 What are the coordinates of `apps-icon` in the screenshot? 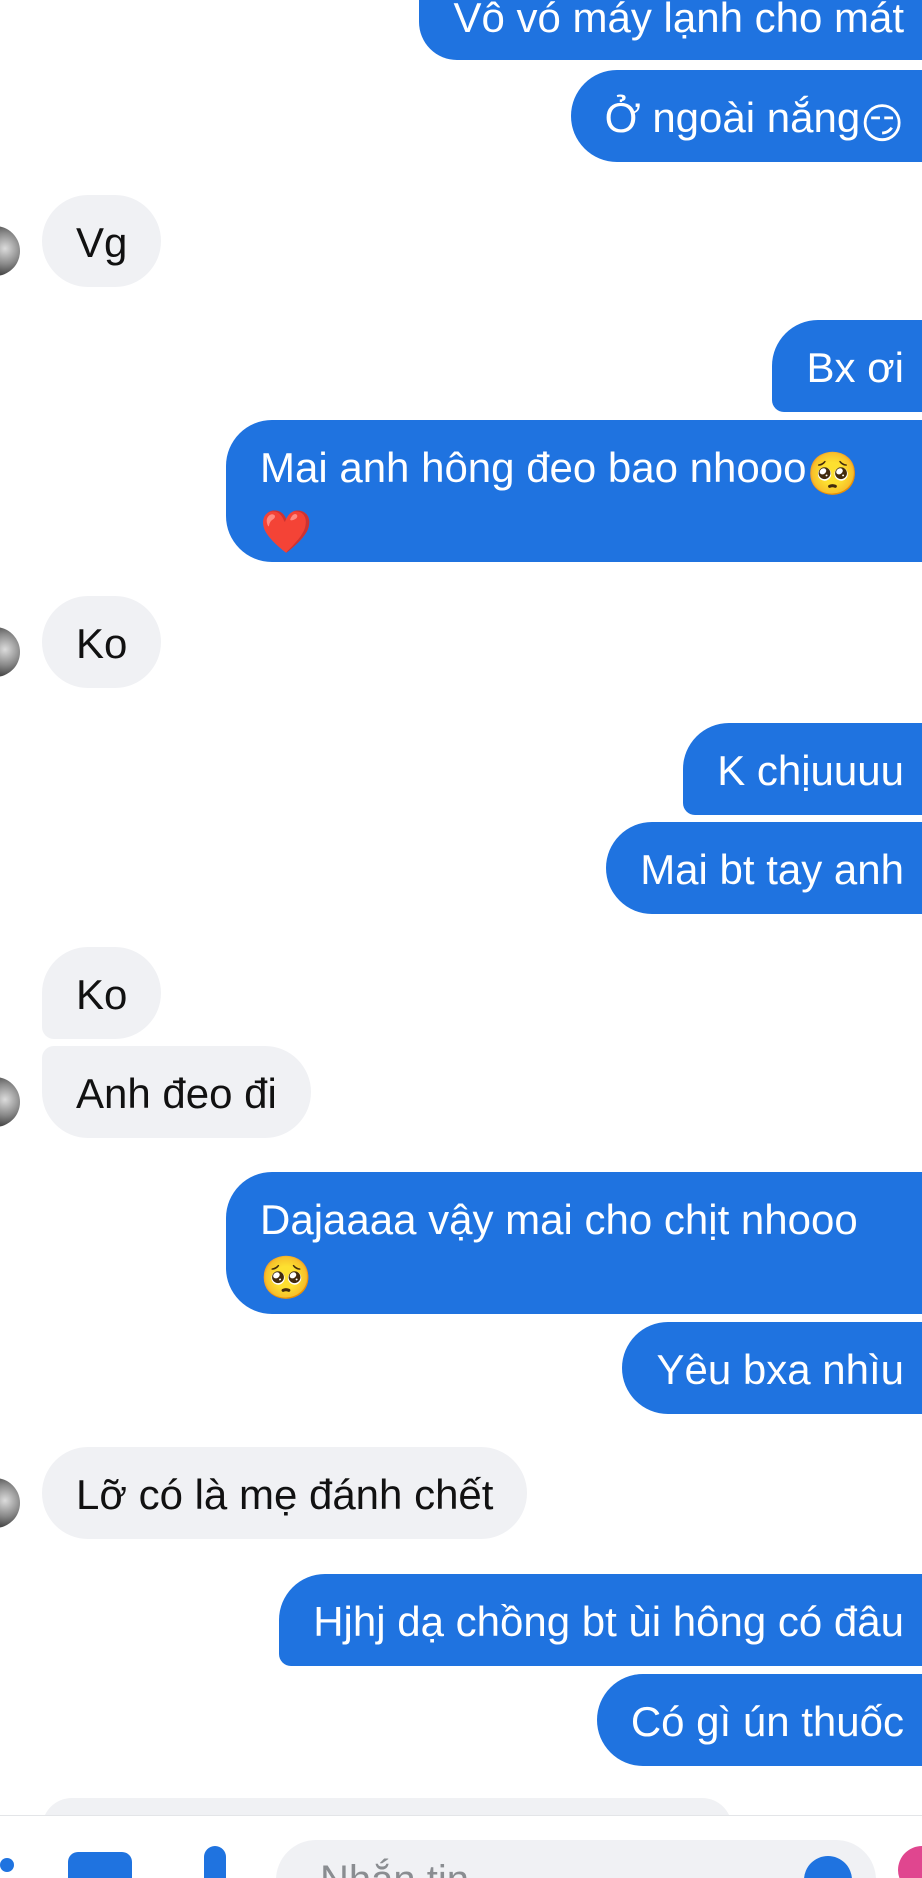 It's located at (7, 1865).